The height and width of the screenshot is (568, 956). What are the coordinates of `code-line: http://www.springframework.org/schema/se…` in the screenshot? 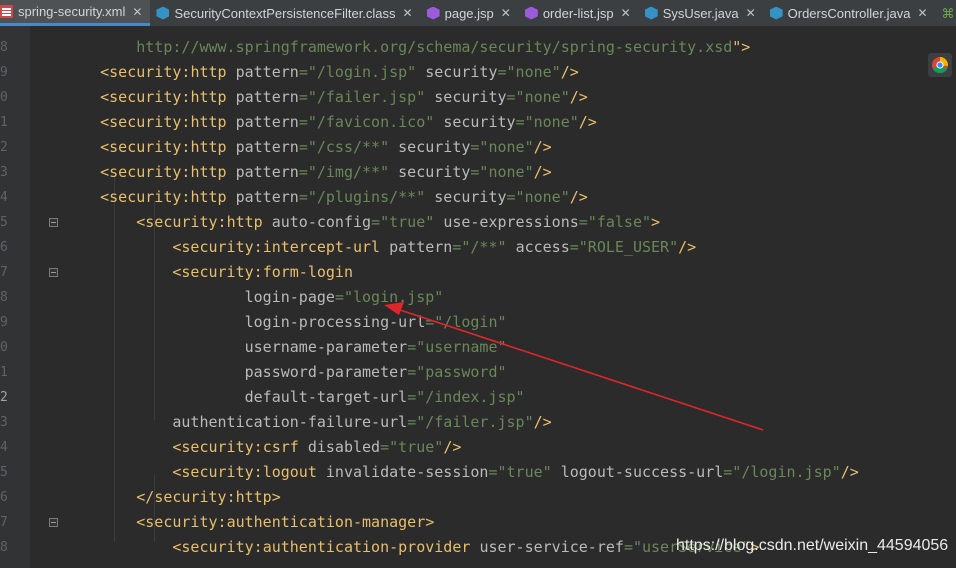 It's located at (407, 47).